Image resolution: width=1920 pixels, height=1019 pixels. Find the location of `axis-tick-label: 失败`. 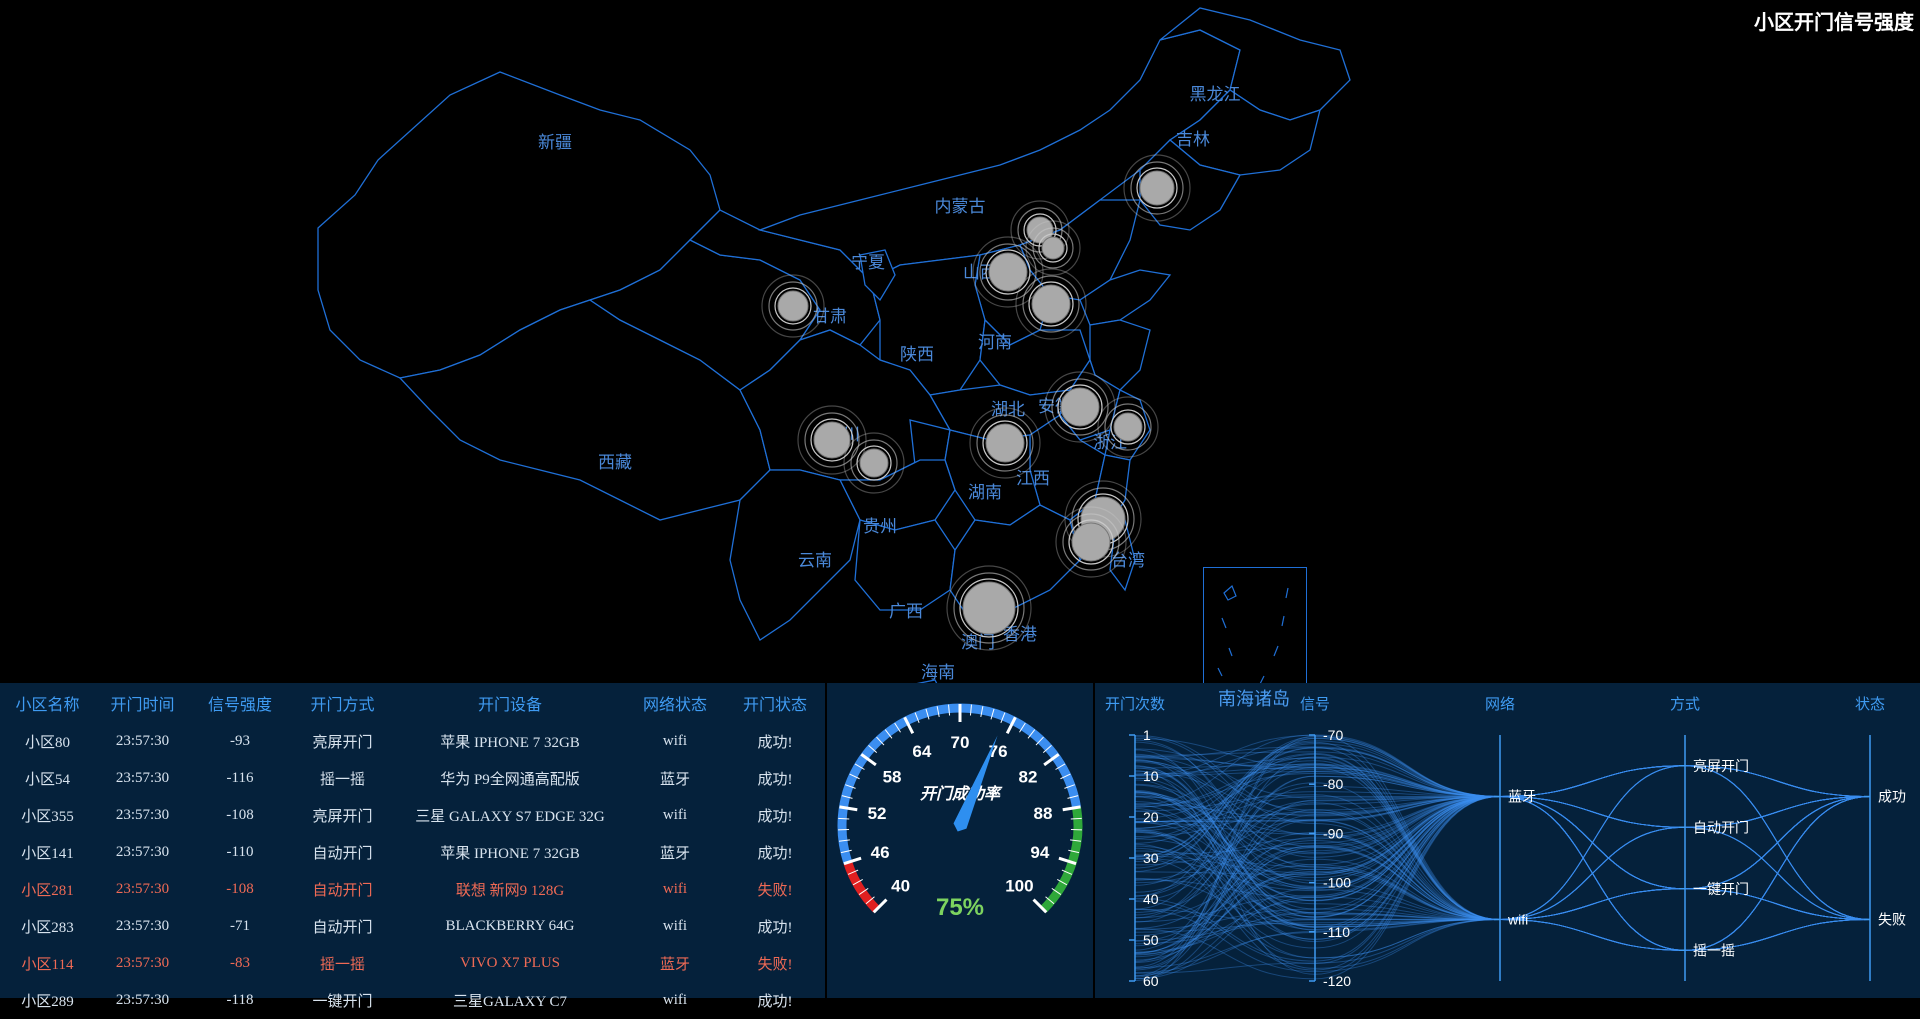

axis-tick-label: 失败 is located at coordinates (1892, 920).